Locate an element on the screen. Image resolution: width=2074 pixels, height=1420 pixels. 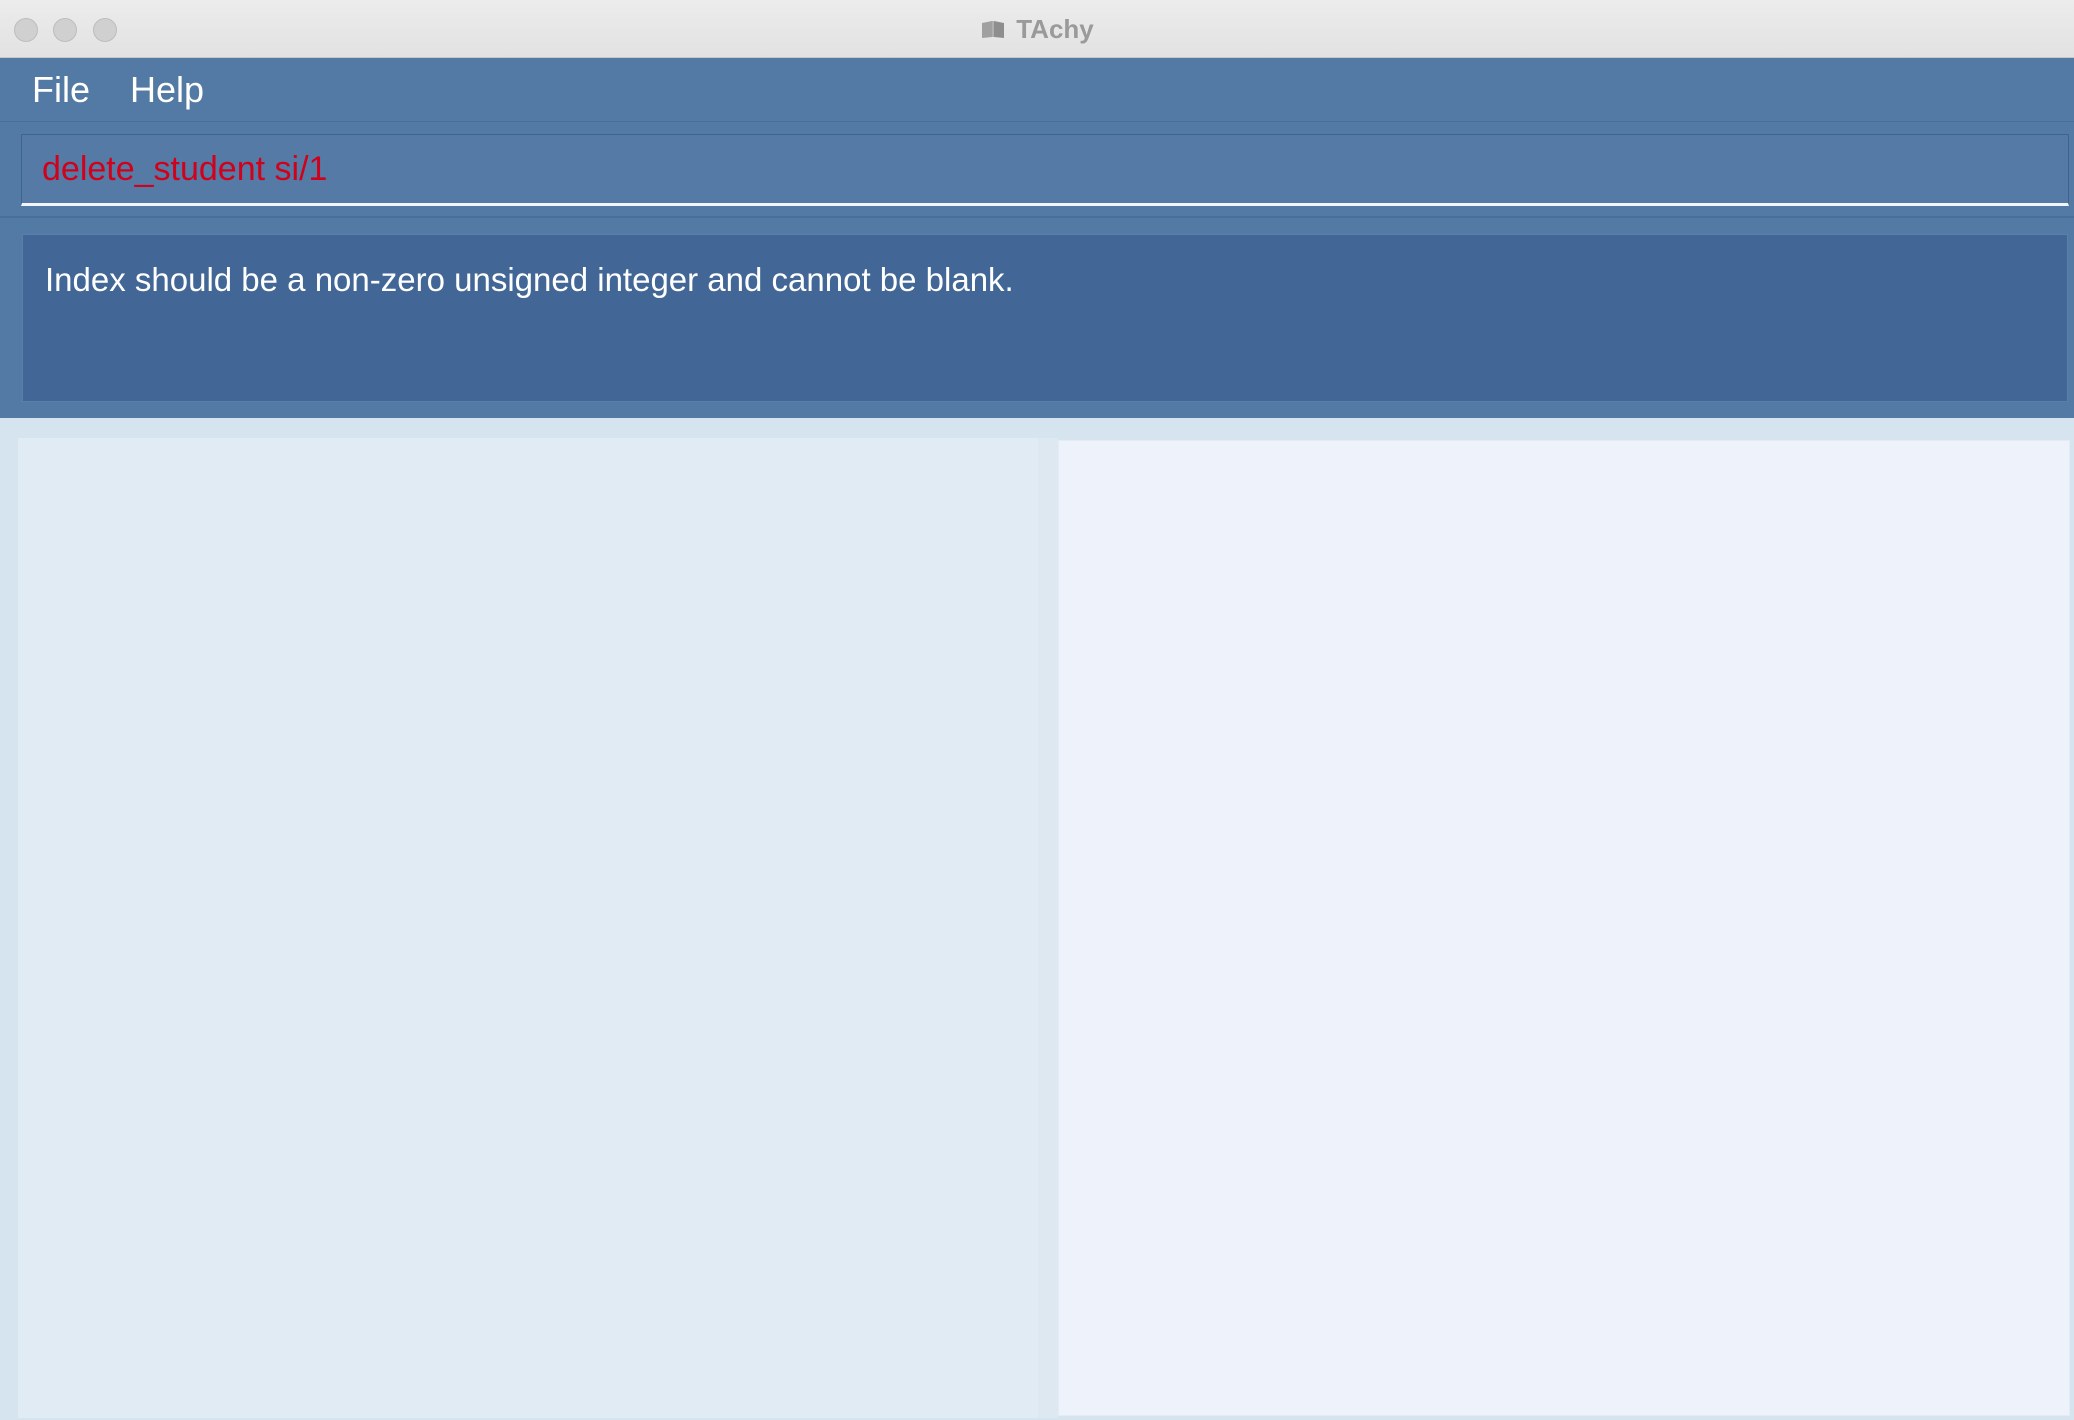
split-pane-divider is located at coordinates (1048, 928).